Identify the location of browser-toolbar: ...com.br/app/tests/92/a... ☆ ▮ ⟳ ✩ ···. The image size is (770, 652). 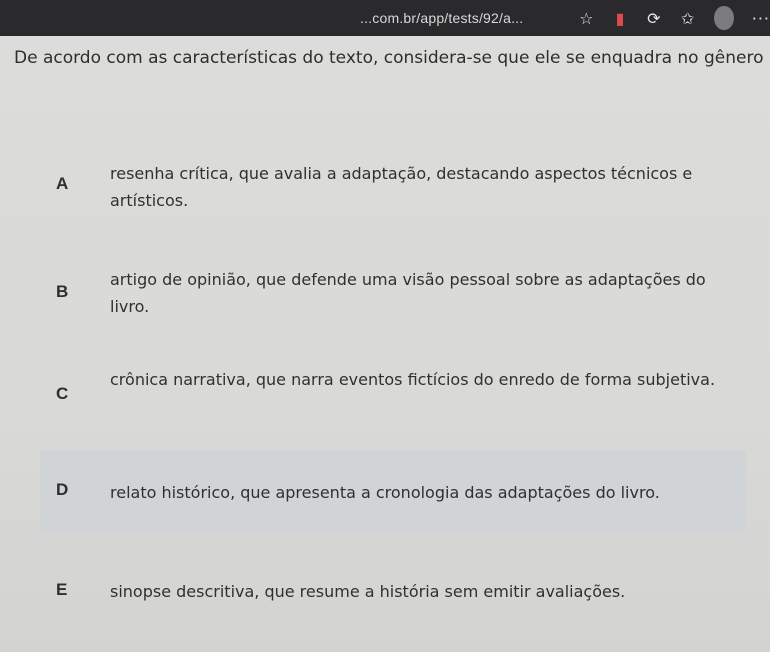
(385, 18).